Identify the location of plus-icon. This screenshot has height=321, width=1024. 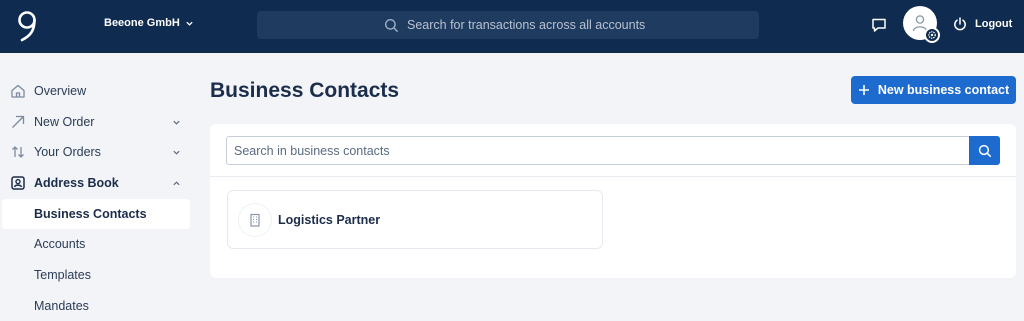
(863, 90).